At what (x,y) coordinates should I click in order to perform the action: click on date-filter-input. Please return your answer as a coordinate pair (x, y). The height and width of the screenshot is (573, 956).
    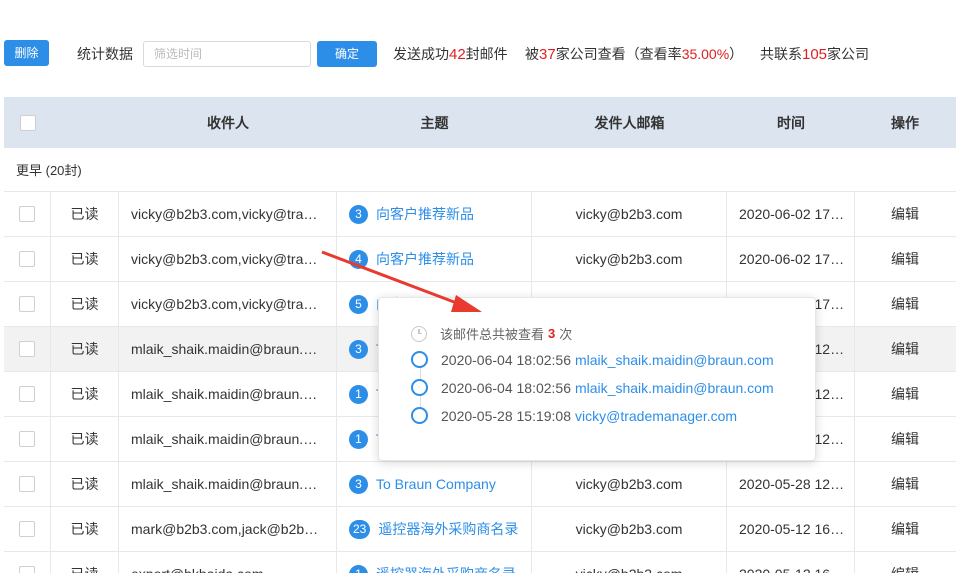
    Looking at the image, I should click on (227, 54).